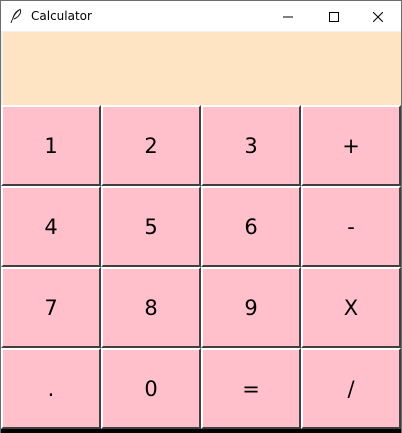 This screenshot has width=402, height=433. I want to click on key-9: 9, so click(251, 307).